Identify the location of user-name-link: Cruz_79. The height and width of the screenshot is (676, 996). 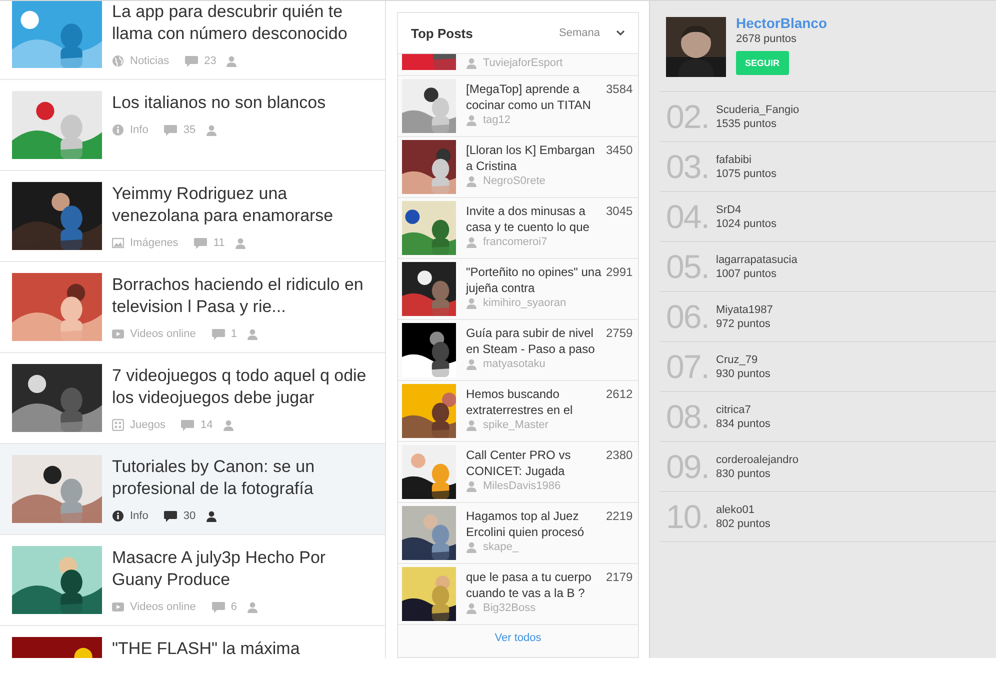
(743, 359).